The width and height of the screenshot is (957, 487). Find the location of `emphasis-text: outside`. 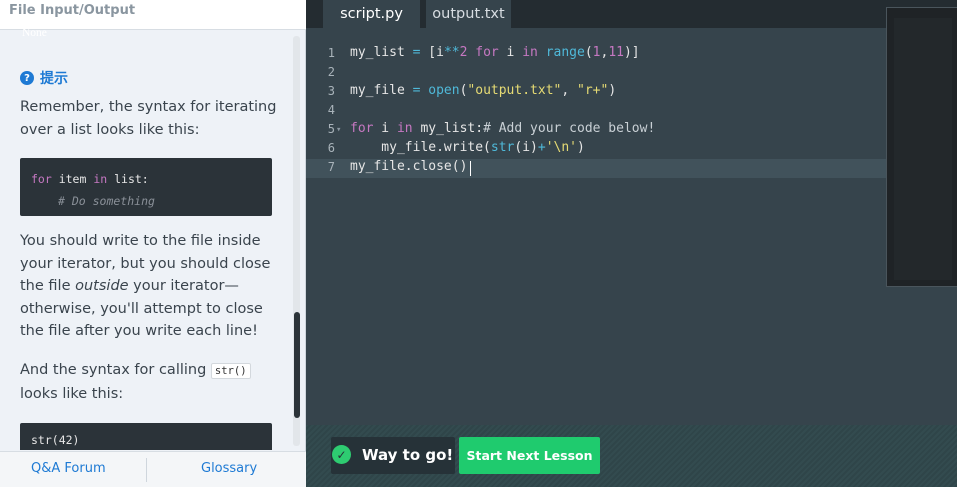

emphasis-text: outside is located at coordinates (102, 286).